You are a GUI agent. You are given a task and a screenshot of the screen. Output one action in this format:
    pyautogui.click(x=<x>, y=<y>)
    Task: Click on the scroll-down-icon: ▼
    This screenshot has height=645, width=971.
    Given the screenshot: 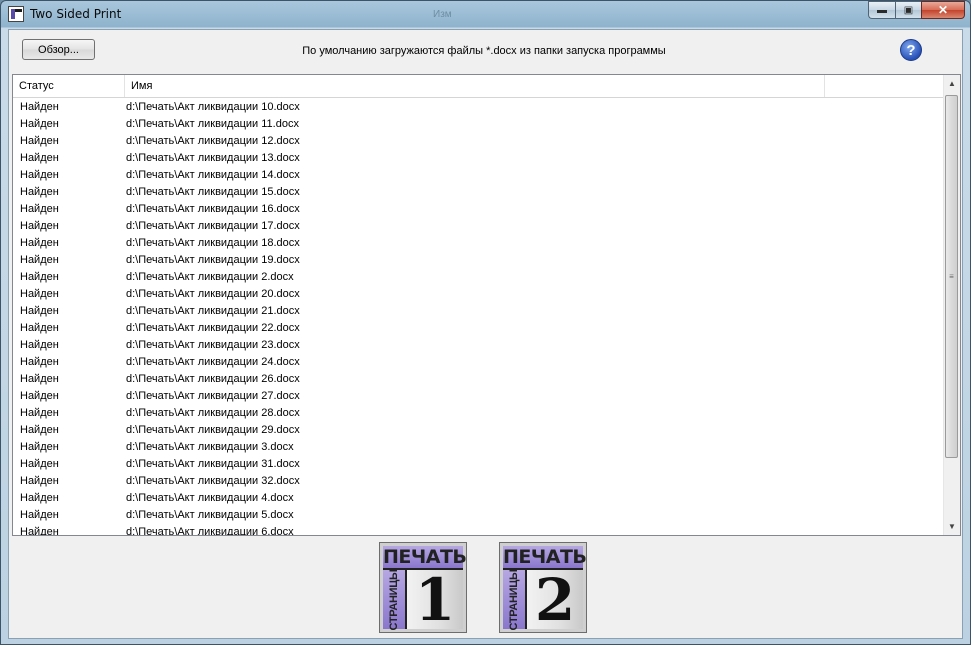 What is the action you would take?
    pyautogui.click(x=952, y=526)
    